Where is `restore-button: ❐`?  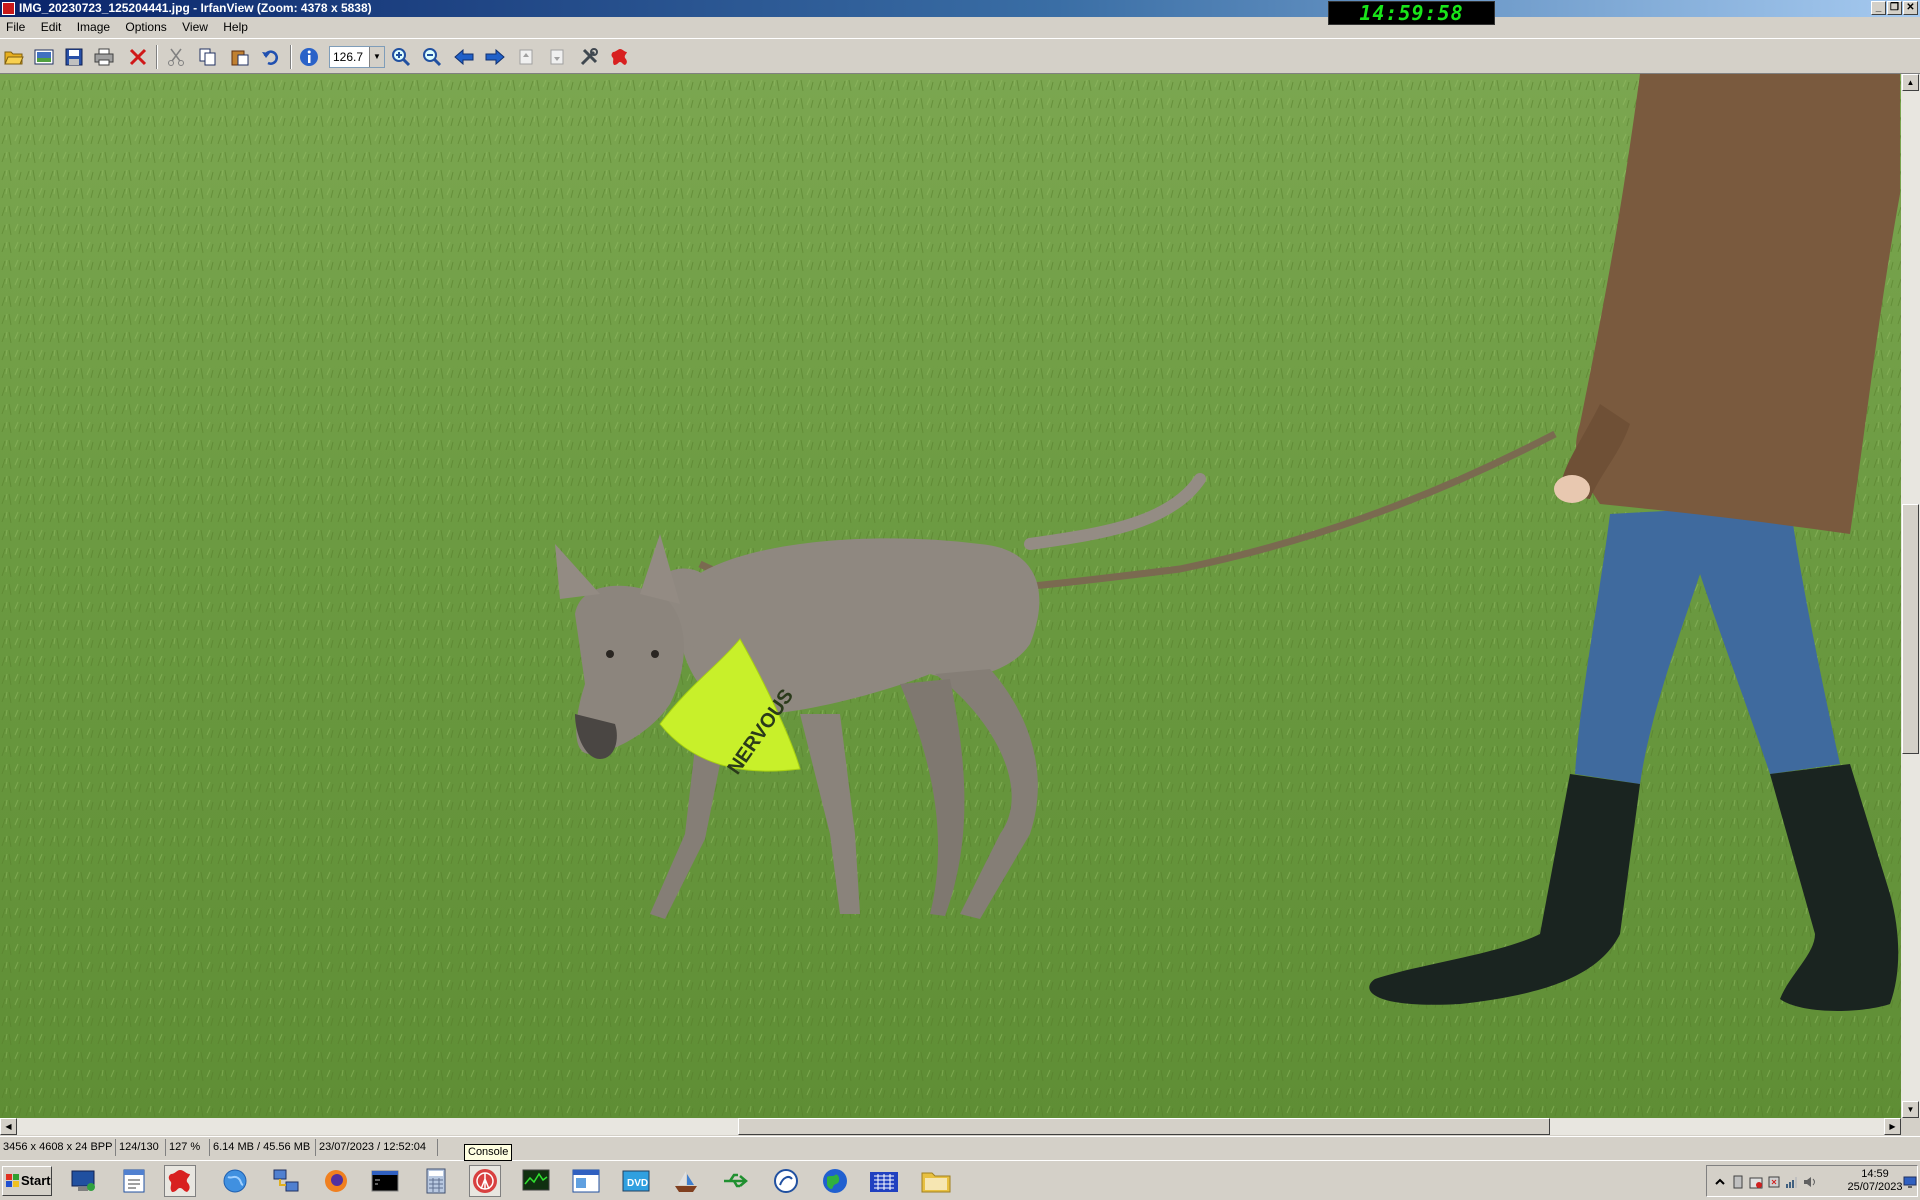 restore-button: ❐ is located at coordinates (1894, 8).